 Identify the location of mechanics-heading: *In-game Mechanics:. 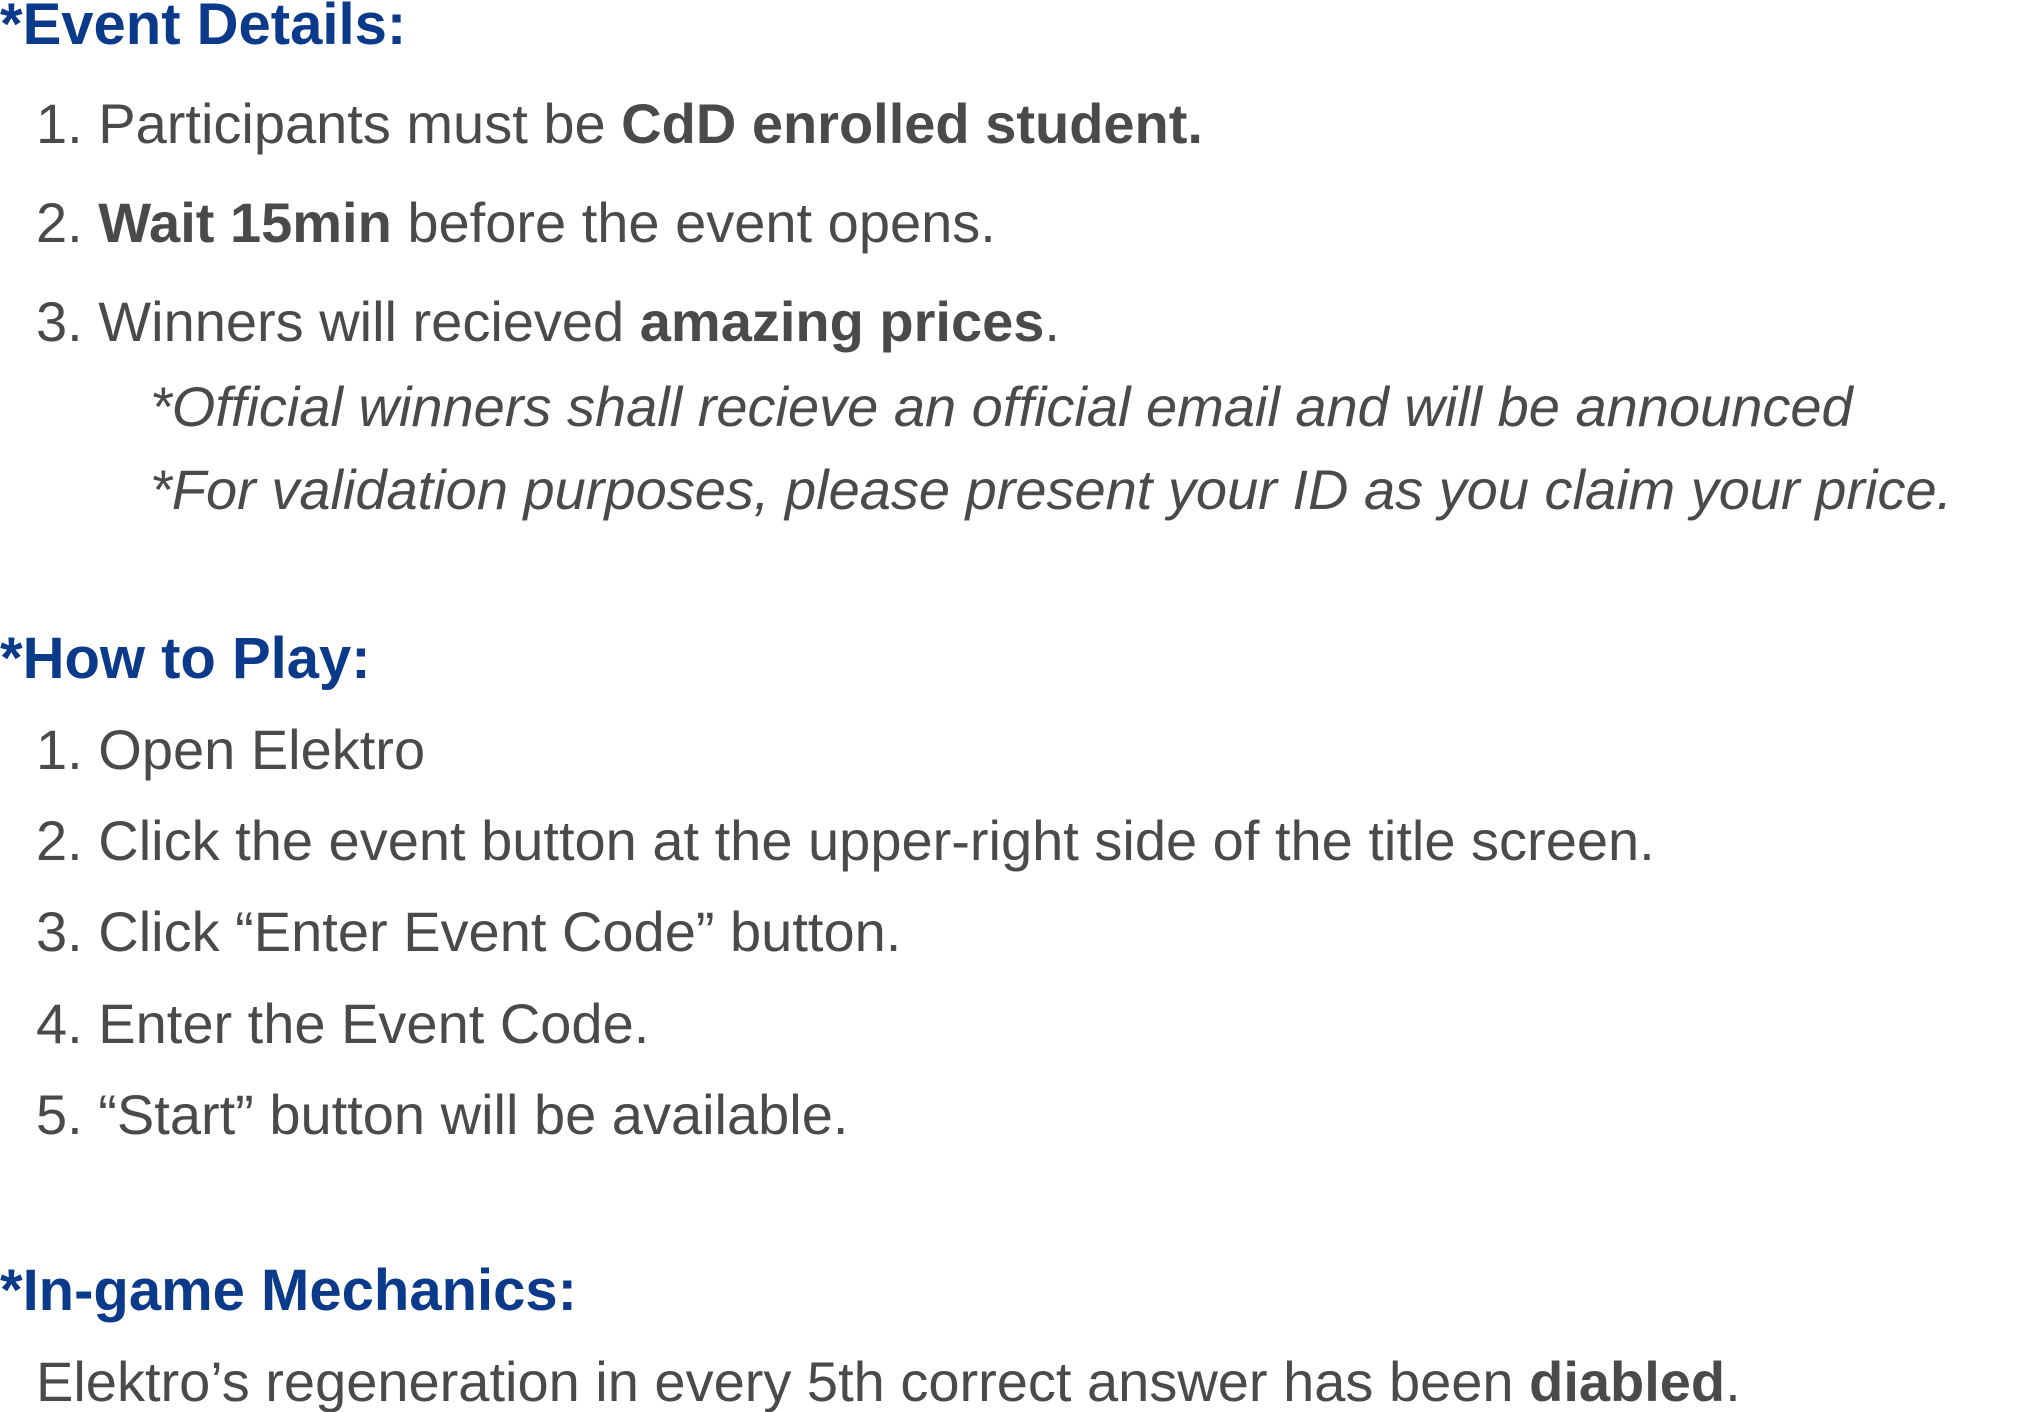
(288, 1290).